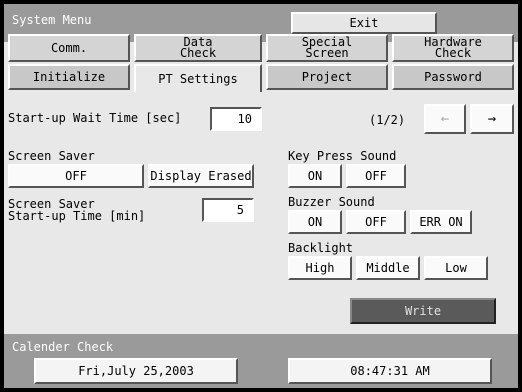  I want to click on right-arrow-icon: →, so click(492, 118).